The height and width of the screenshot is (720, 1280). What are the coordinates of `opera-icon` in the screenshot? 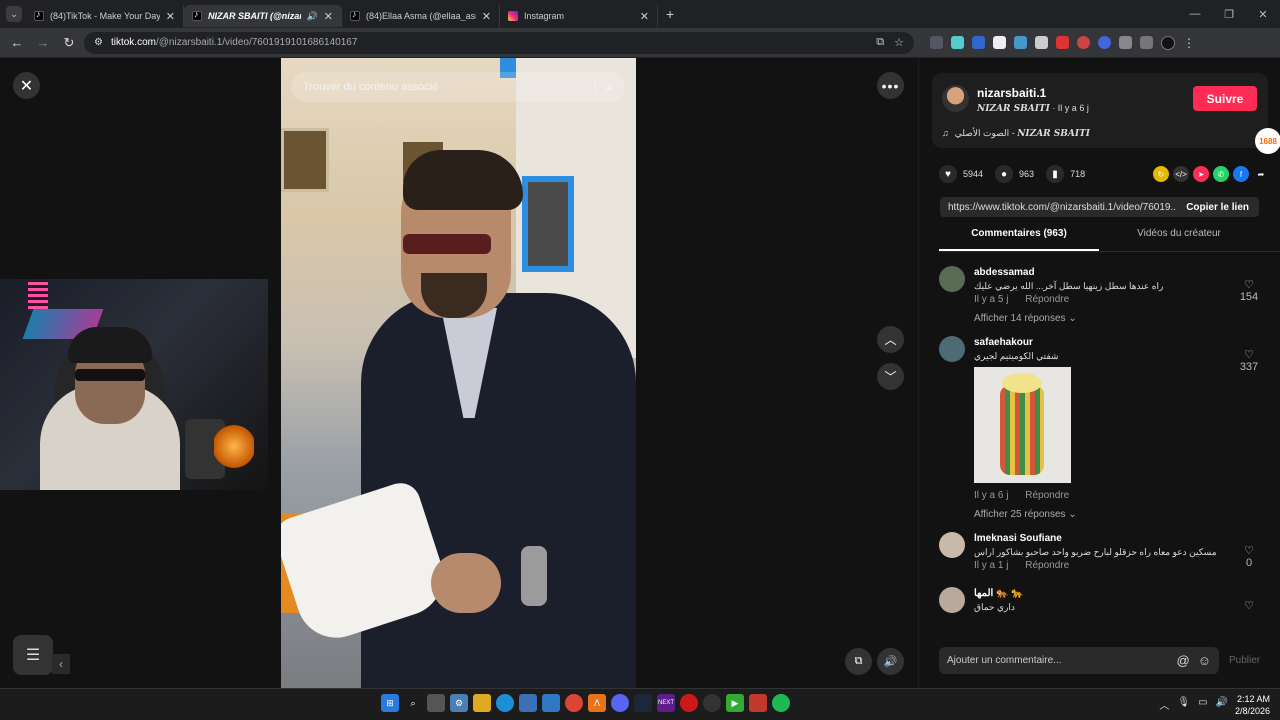 It's located at (689, 703).